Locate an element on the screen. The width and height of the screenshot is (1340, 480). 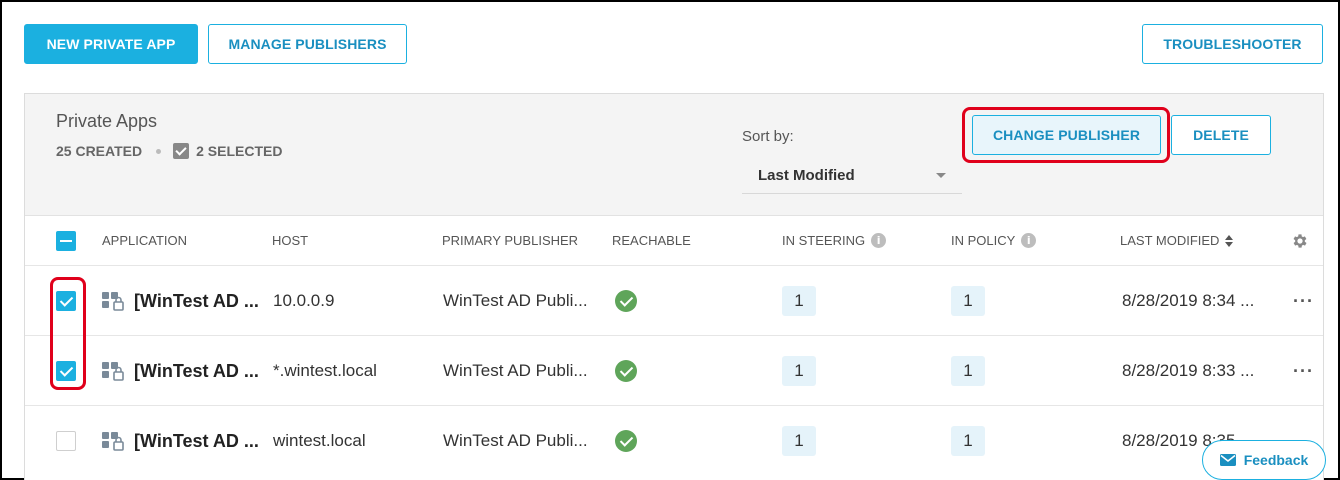
sort-icon is located at coordinates (1229, 240).